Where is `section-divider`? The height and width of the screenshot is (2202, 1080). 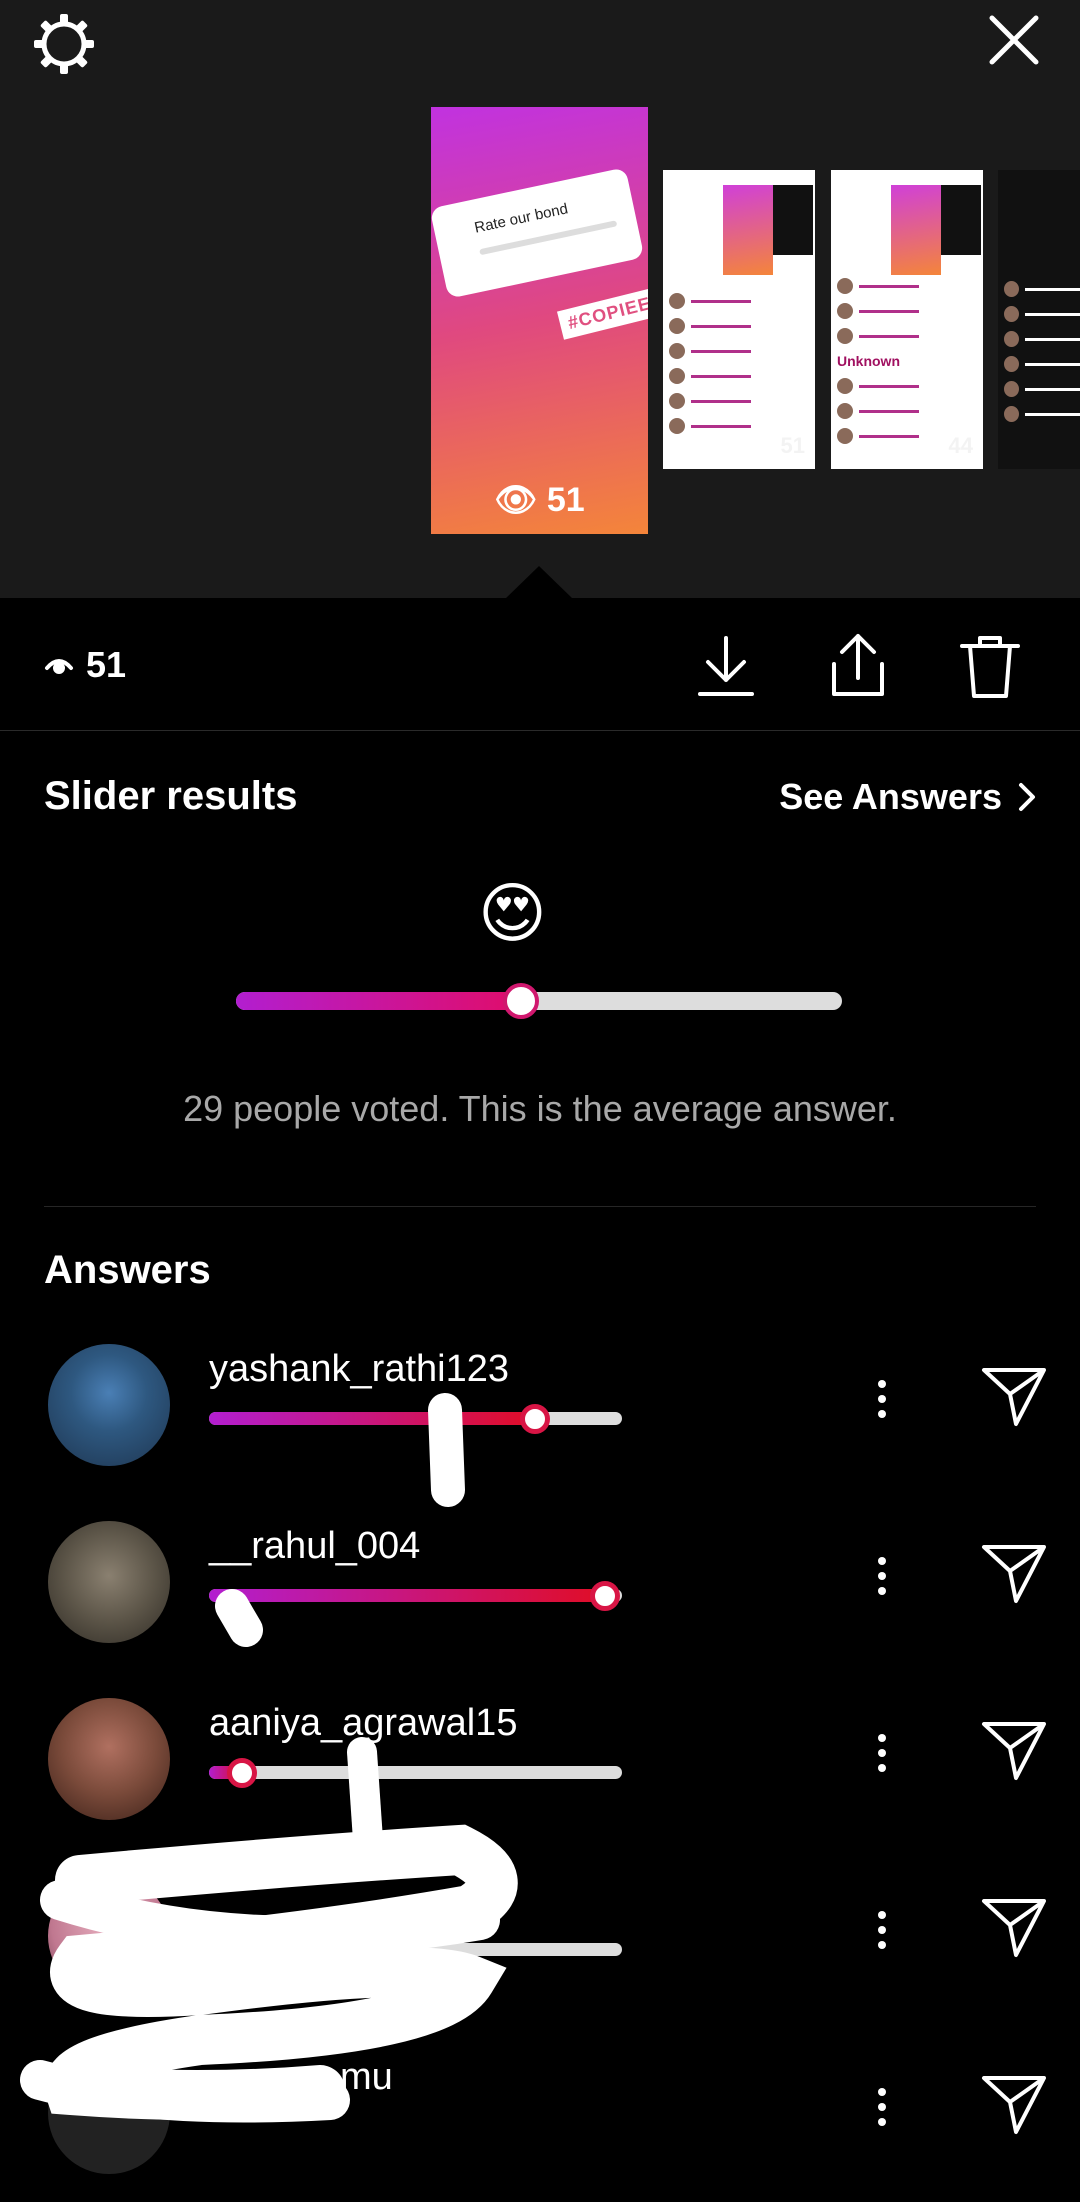 section-divider is located at coordinates (540, 1206).